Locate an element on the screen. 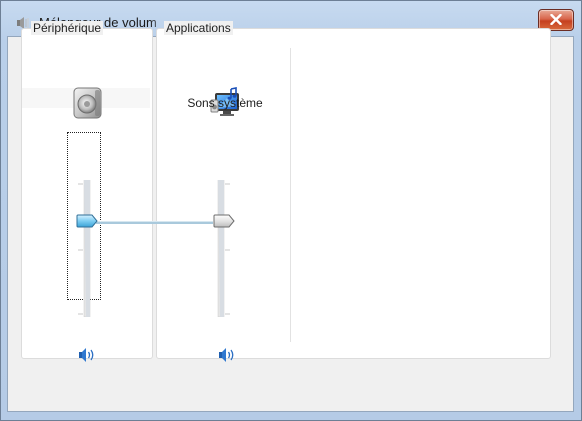  channel-label-system-sounds: Sons système is located at coordinates (225, 103).